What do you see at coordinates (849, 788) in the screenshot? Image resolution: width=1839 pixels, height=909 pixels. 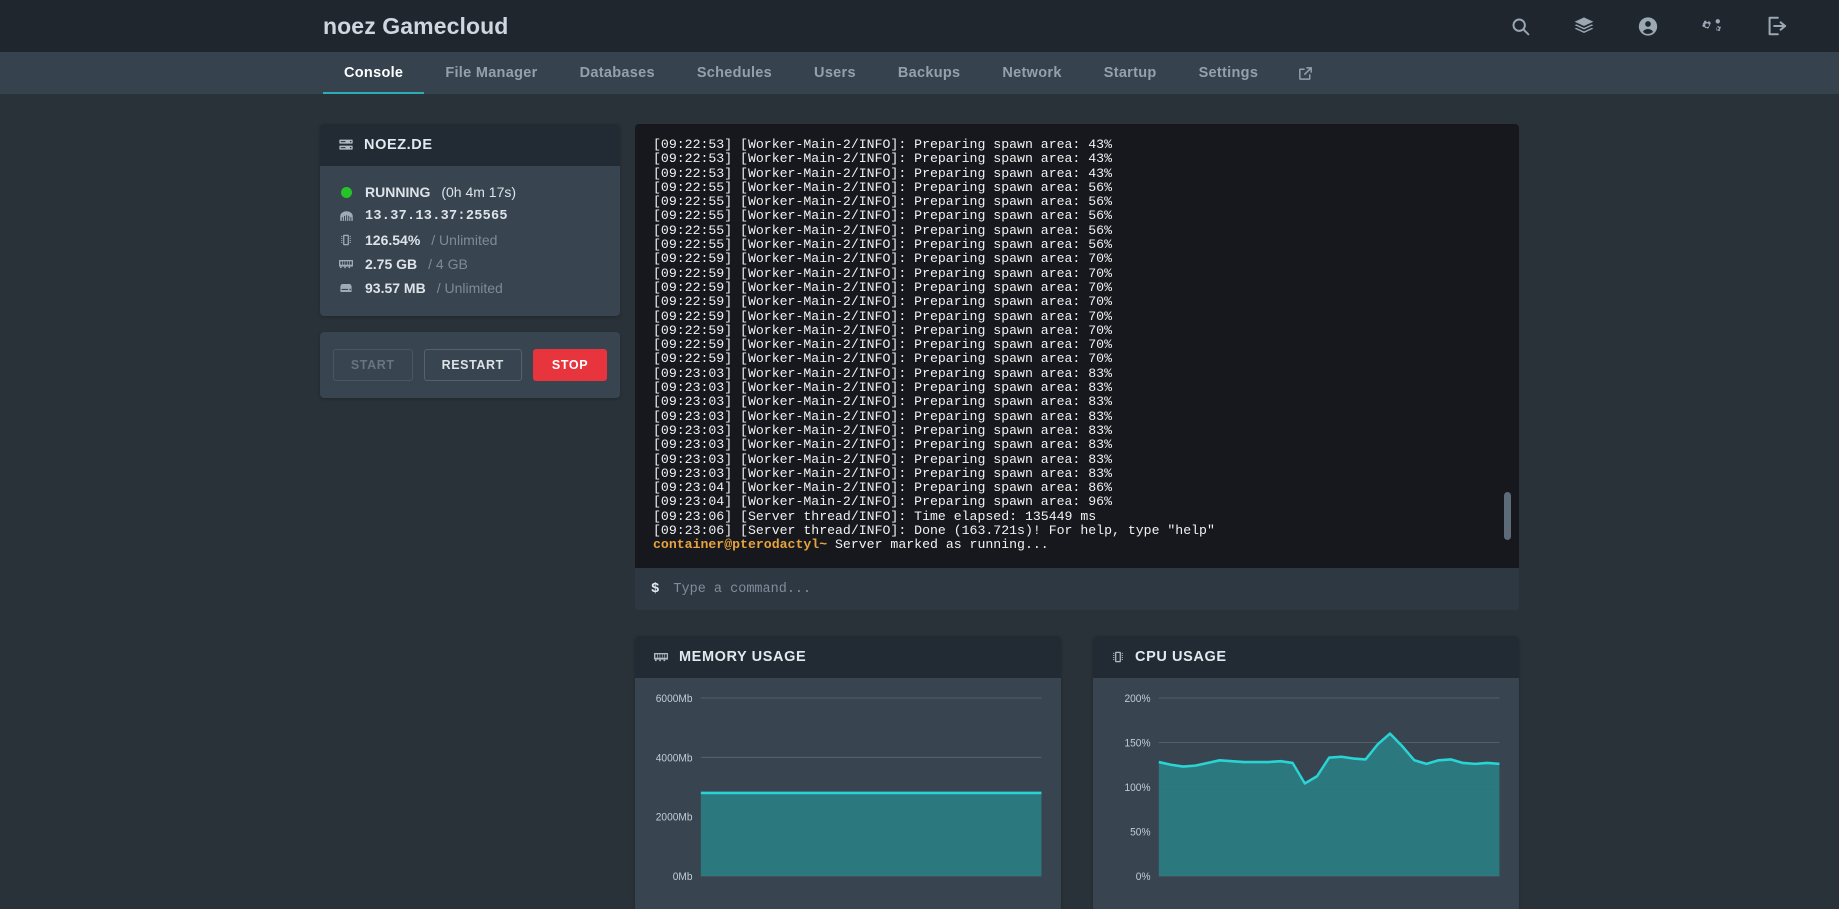 I see `memory-usage-chart: 0Mb 2000Mb 4000Mb 6000Mb` at bounding box center [849, 788].